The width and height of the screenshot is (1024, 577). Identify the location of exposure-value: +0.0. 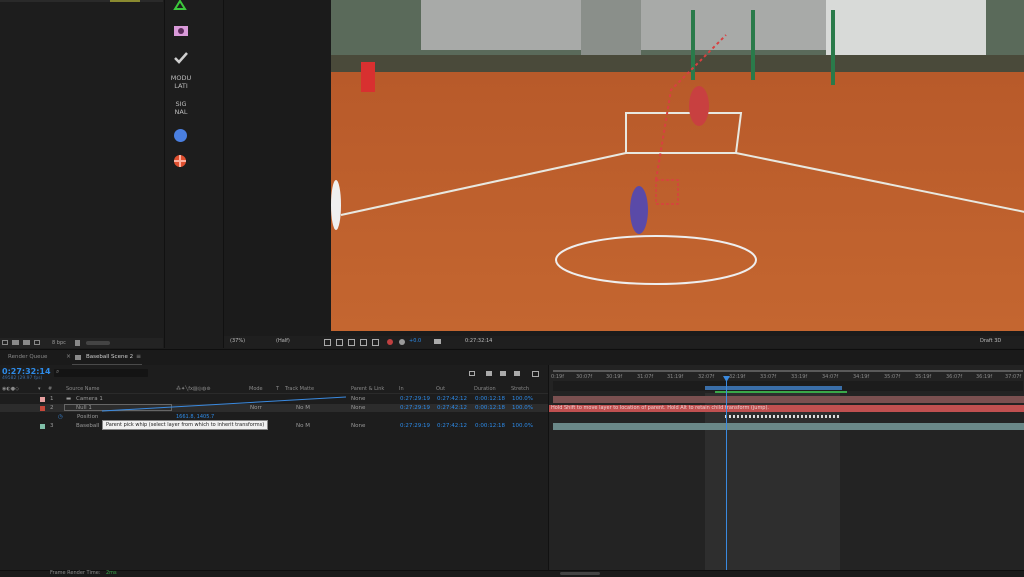
(415, 341).